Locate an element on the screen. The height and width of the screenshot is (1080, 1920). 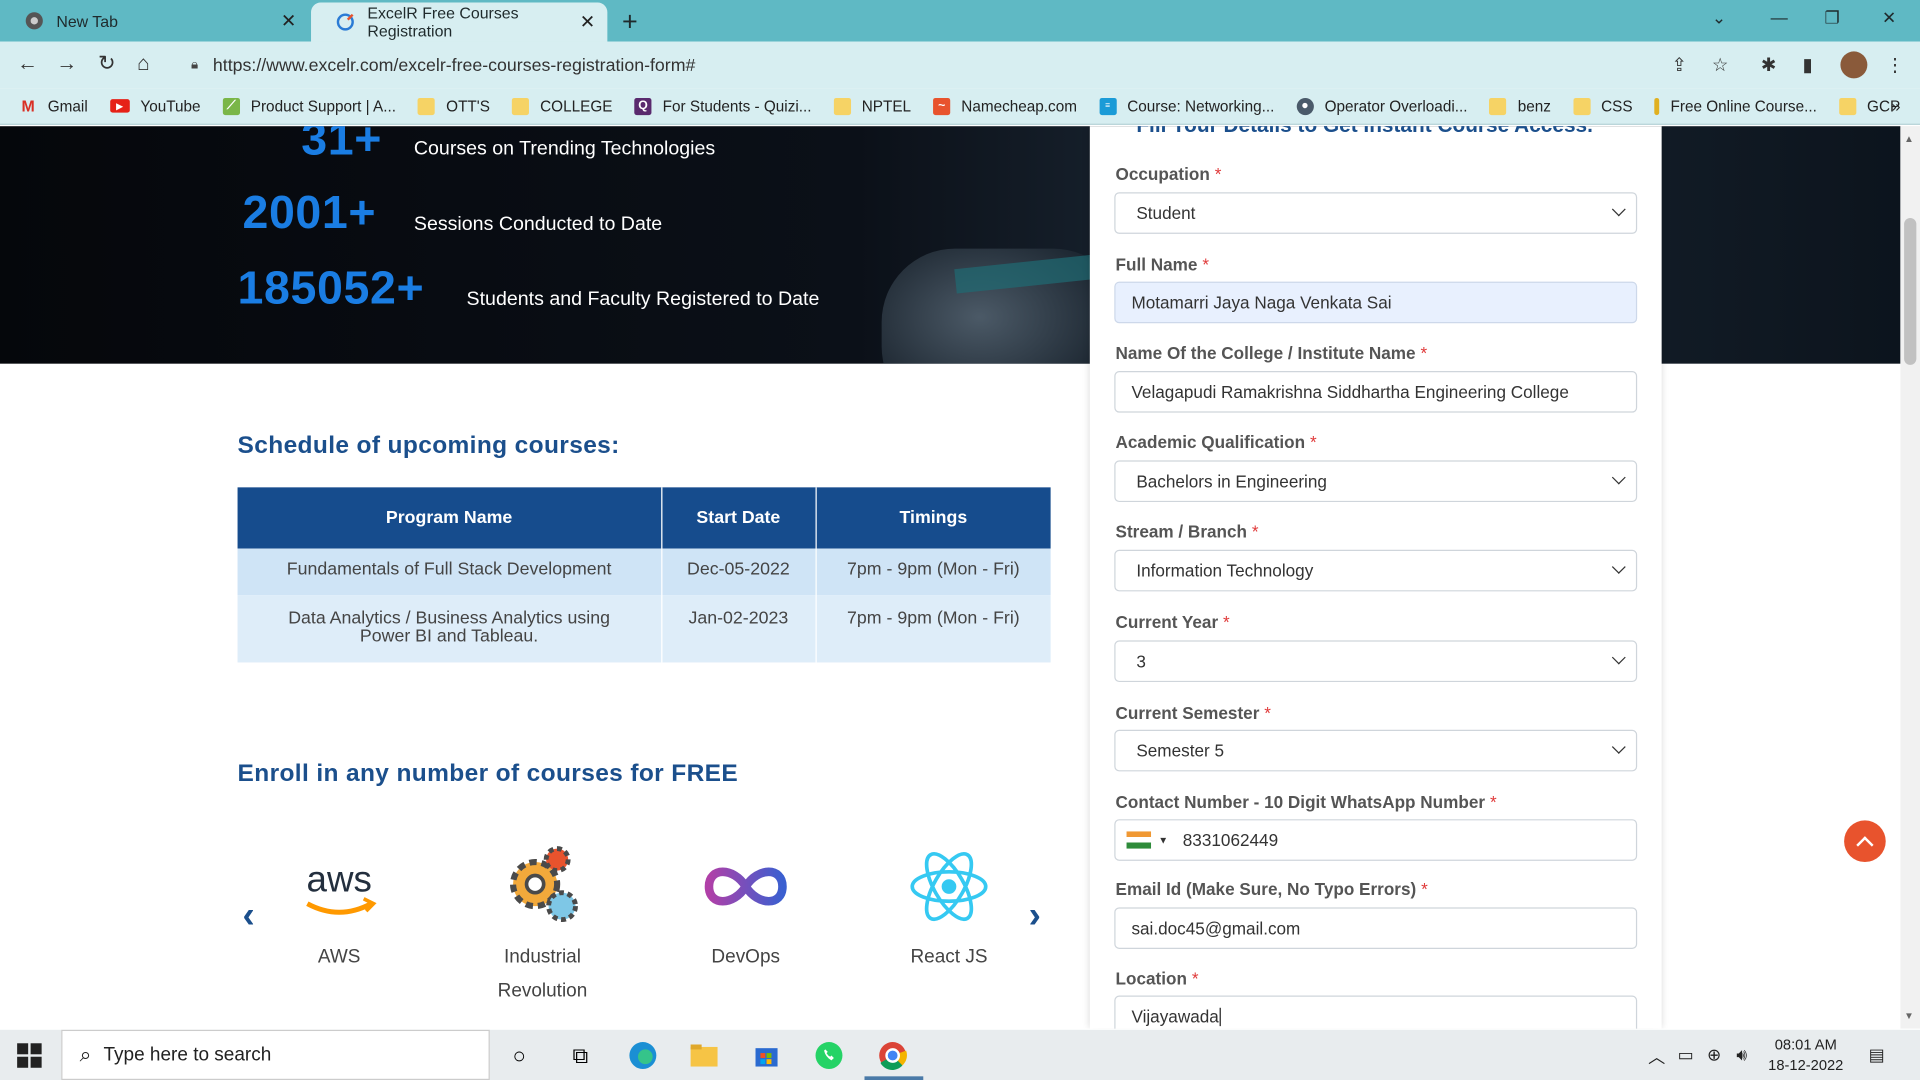
react-icon is located at coordinates (948, 886).